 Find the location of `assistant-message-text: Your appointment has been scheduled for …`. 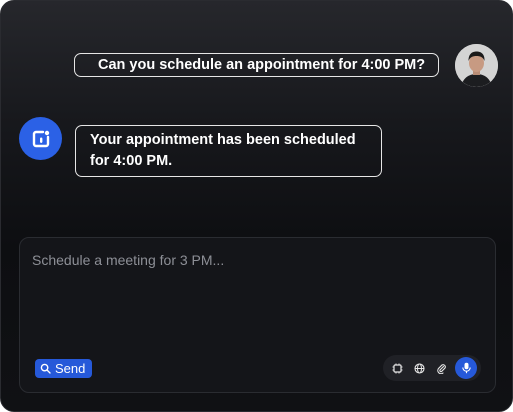

assistant-message-text: Your appointment has been scheduled for … is located at coordinates (223, 150).